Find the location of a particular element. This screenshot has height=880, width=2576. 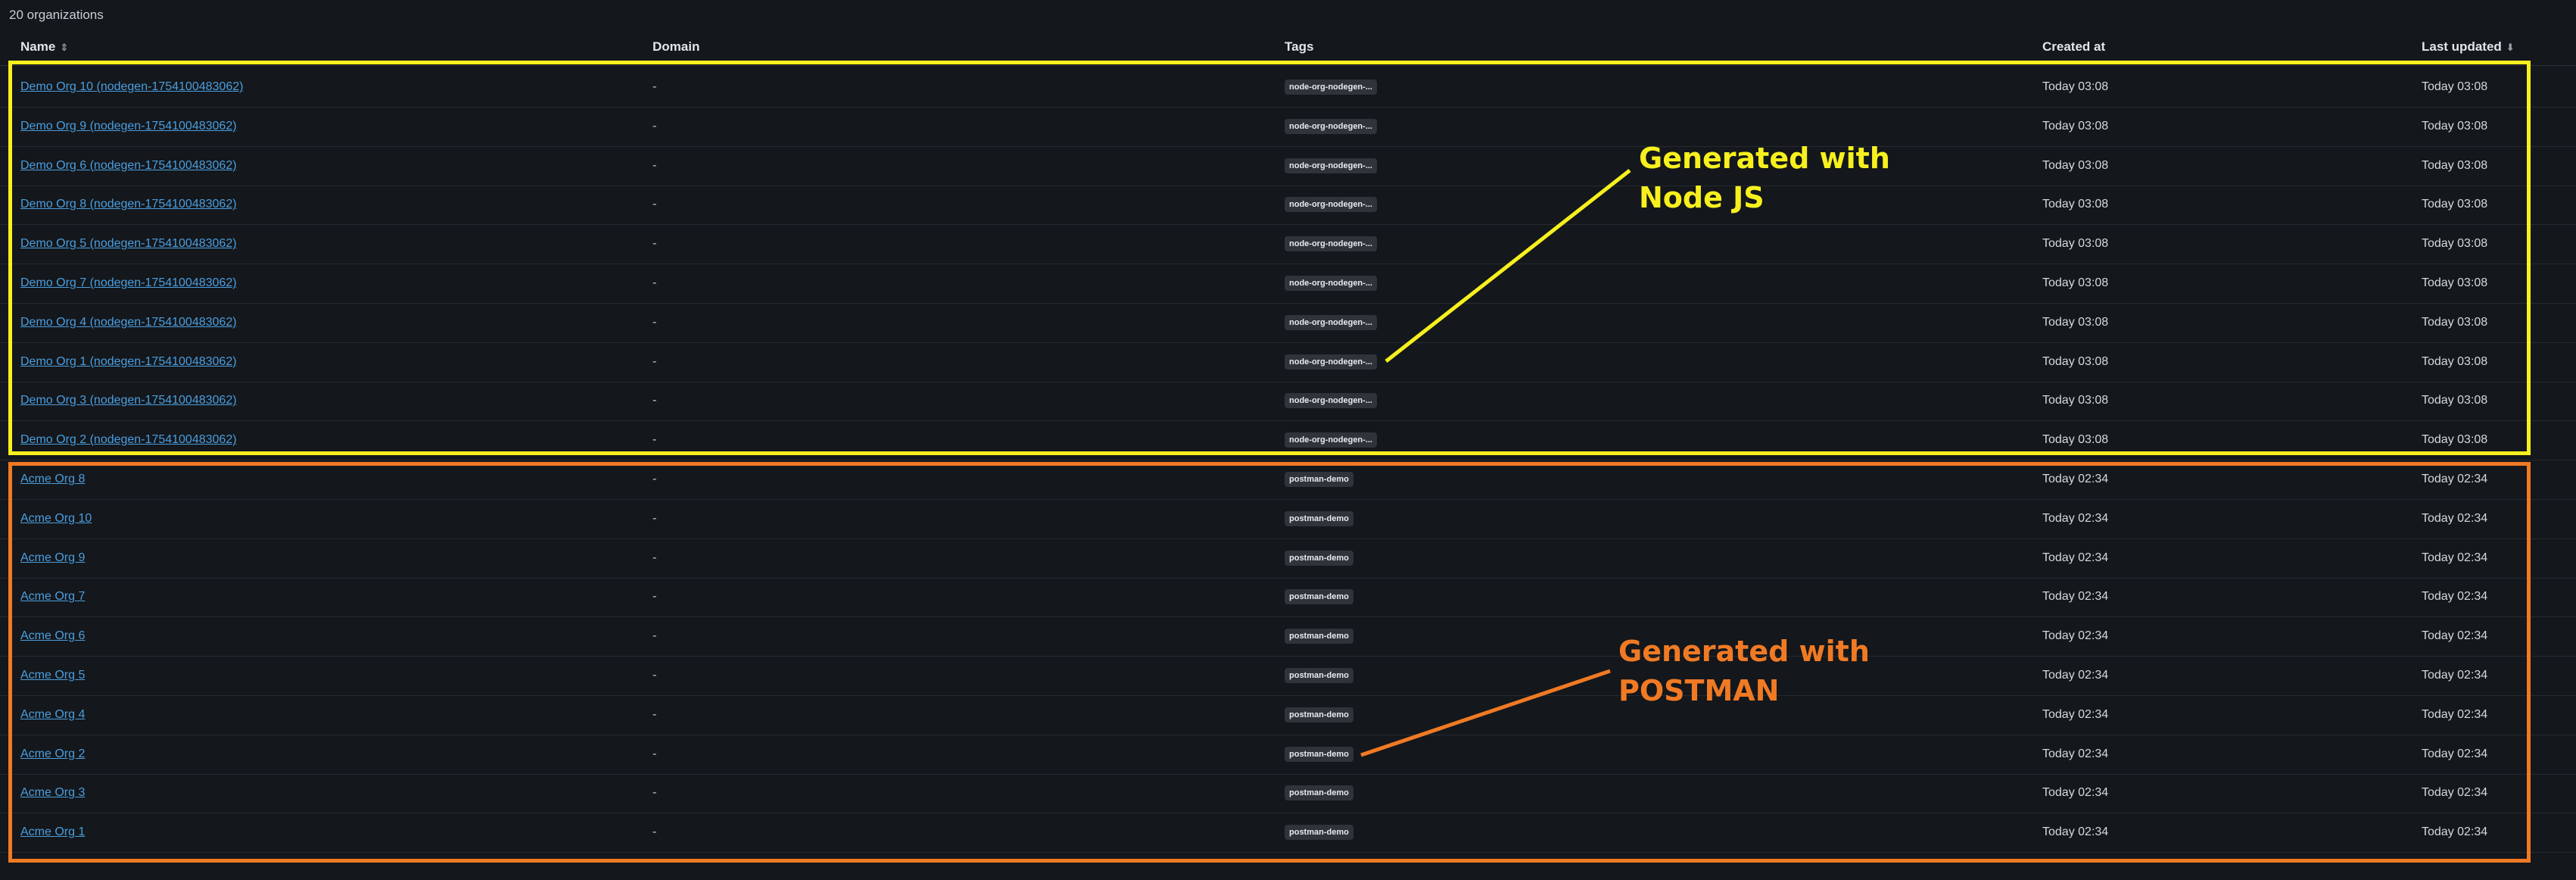

column-header-name: Name ⇕ is located at coordinates (44, 47).